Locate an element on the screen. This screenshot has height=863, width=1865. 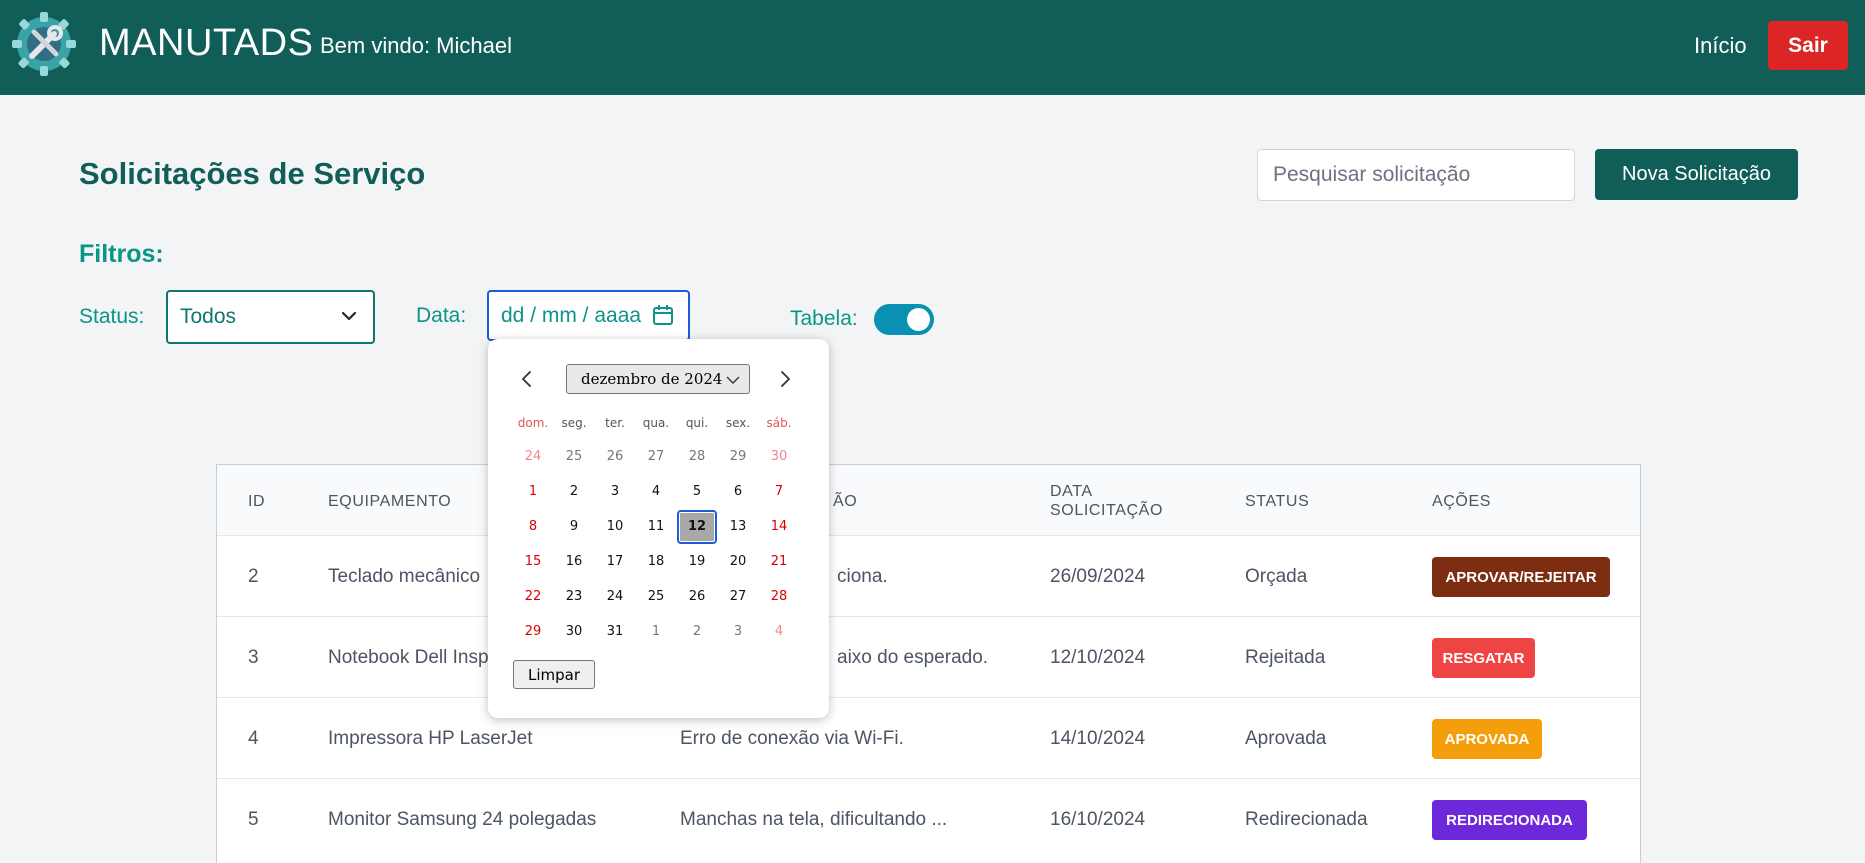
clear-date-button: Limpar is located at coordinates (554, 674).